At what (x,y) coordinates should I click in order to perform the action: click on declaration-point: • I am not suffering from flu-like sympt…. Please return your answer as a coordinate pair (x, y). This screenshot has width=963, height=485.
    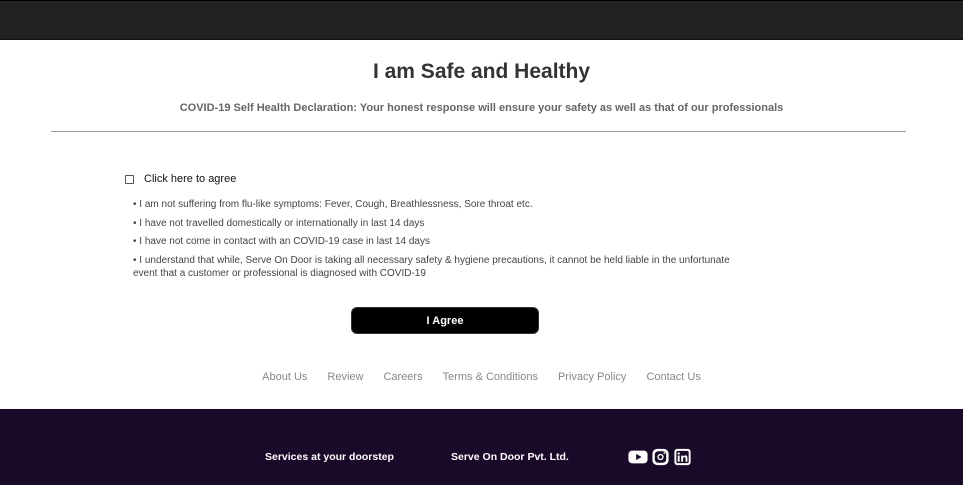
    Looking at the image, I should click on (333, 204).